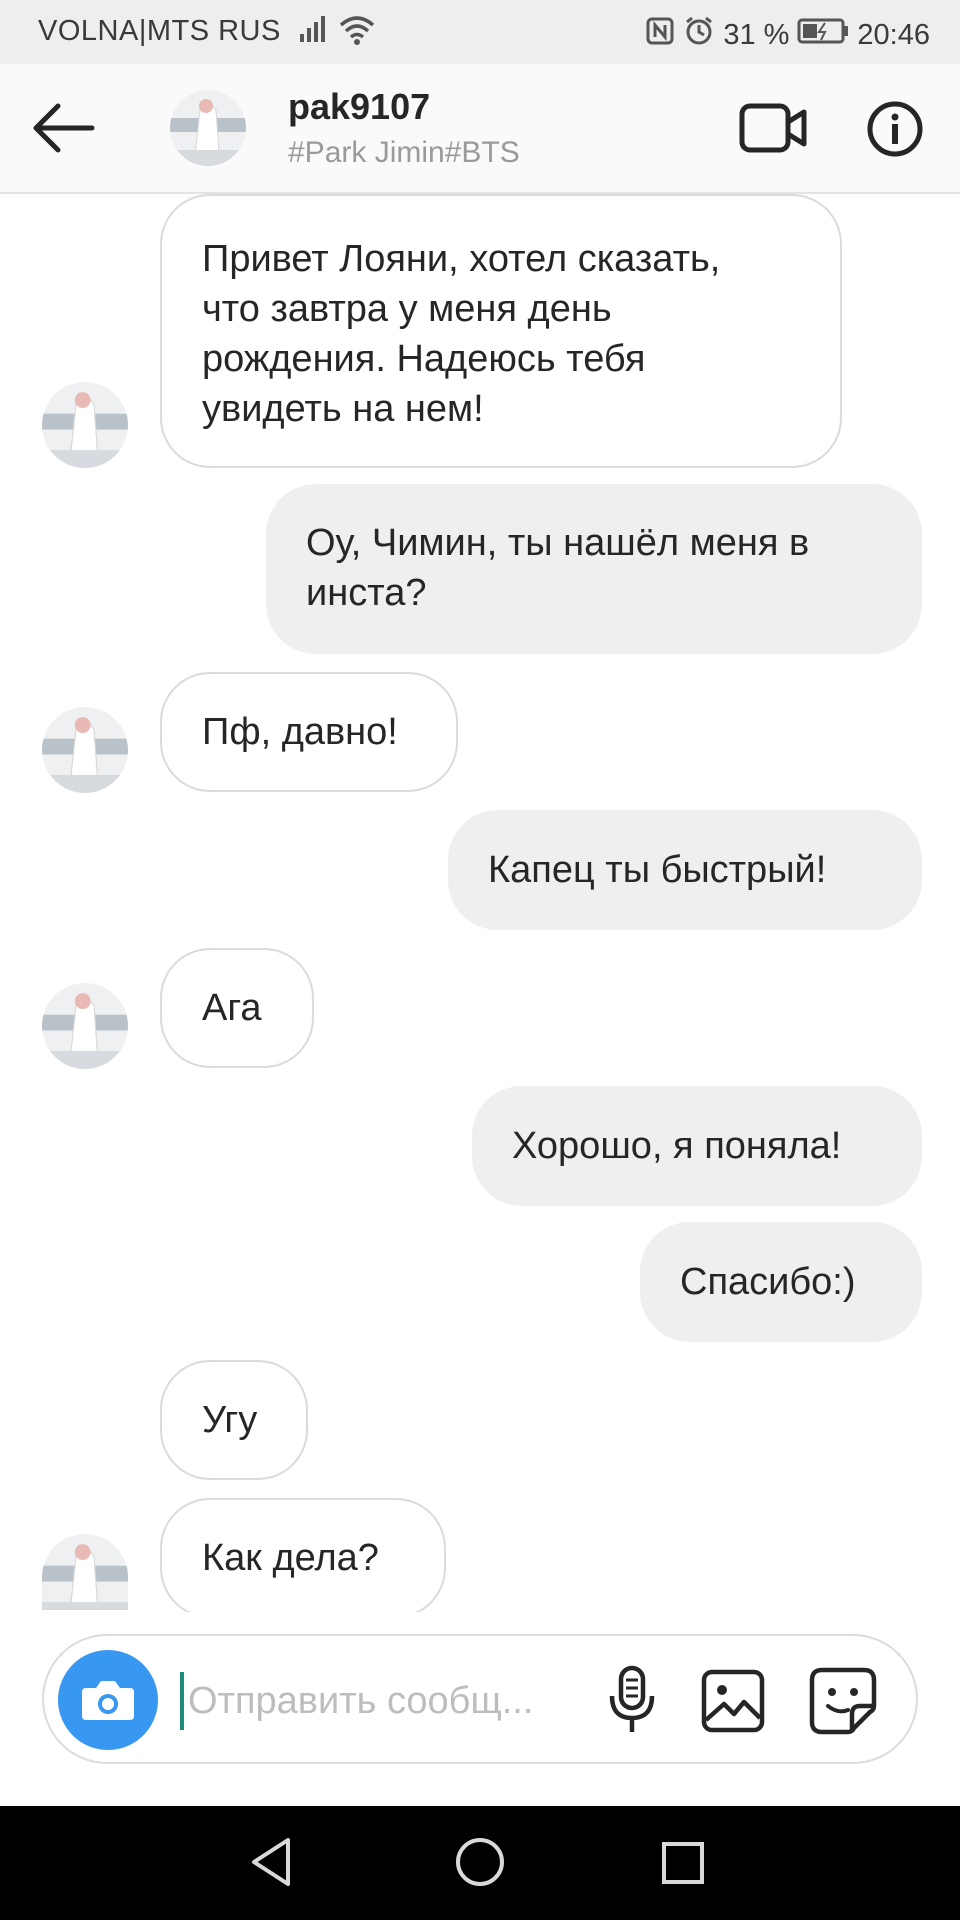 This screenshot has width=960, height=1920. Describe the element at coordinates (159, 31) in the screenshot. I see `carrier-label: VOLNA|MTS RUS` at that location.